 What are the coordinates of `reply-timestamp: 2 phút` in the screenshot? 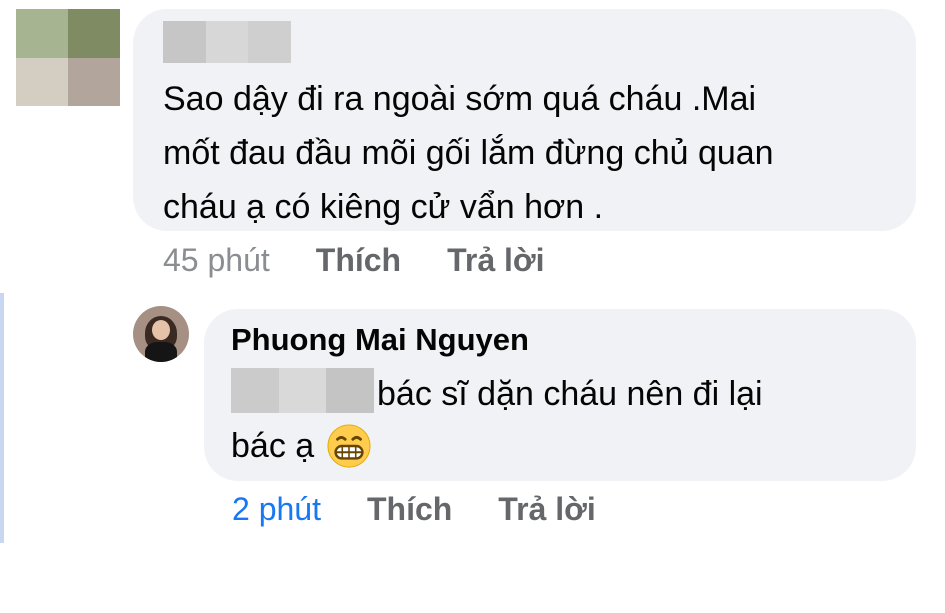 It's located at (276, 509).